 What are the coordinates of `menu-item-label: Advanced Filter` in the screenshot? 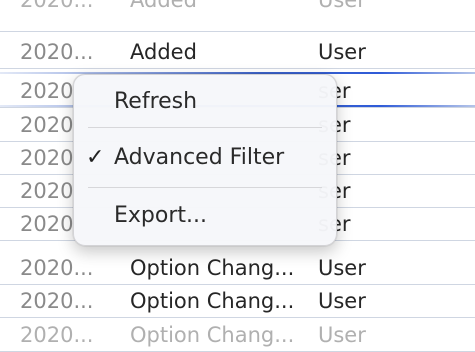 It's located at (199, 157).